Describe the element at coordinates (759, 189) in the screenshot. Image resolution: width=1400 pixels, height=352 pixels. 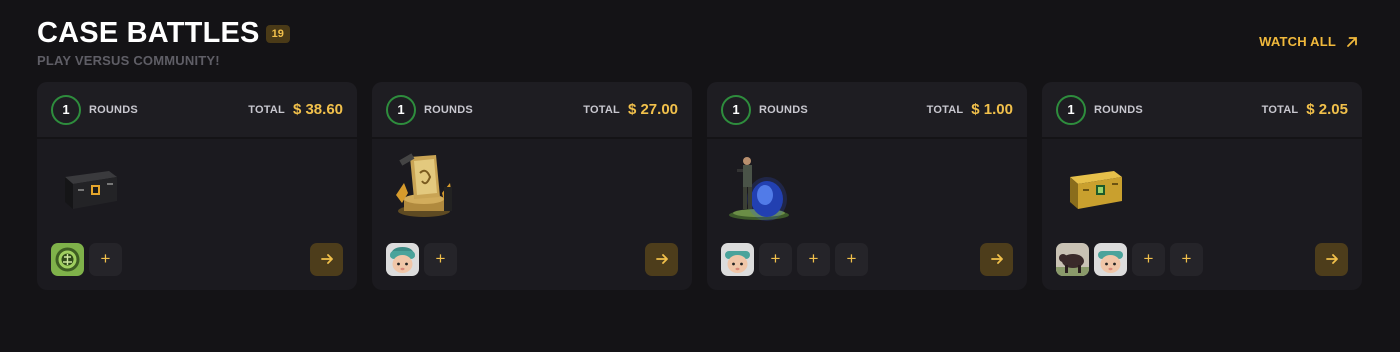
I see `soldier-egg-icon` at that location.